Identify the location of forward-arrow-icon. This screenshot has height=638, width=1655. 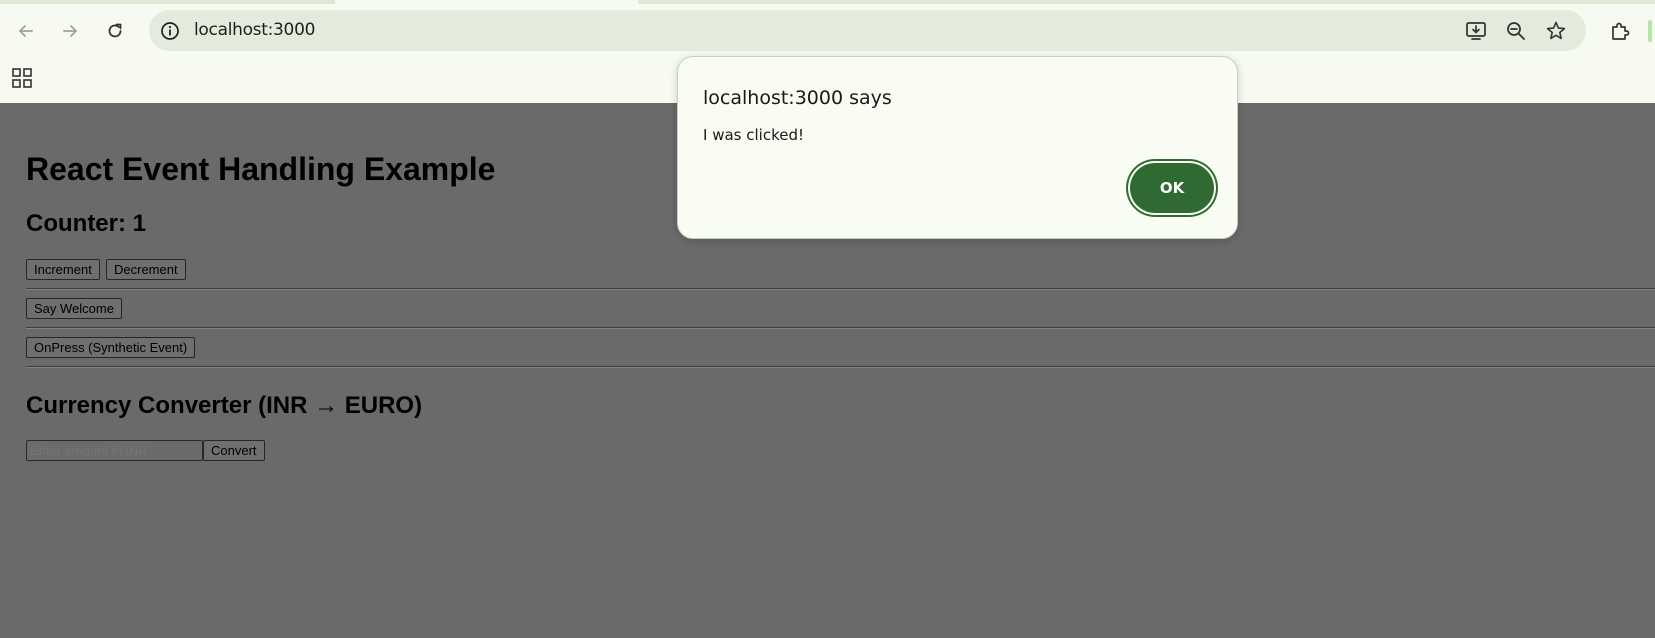
(70, 31).